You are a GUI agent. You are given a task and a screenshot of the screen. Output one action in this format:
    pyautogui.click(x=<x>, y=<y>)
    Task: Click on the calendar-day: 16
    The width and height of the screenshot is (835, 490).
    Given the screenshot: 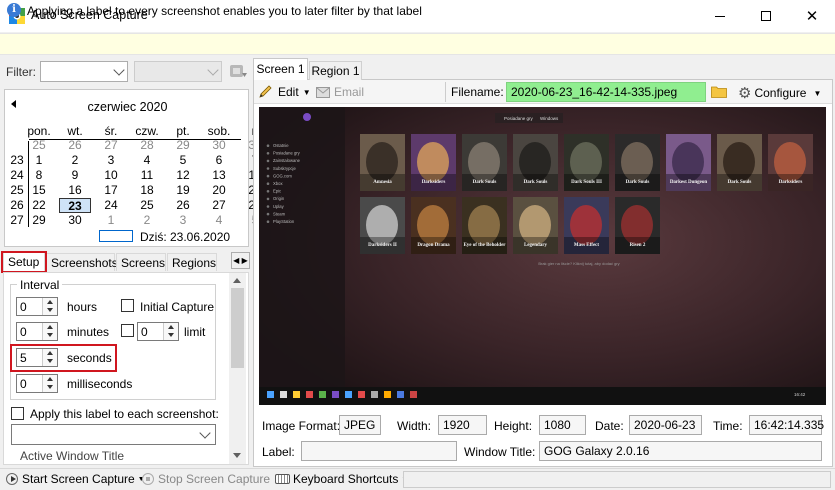 What is the action you would take?
    pyautogui.click(x=75, y=190)
    